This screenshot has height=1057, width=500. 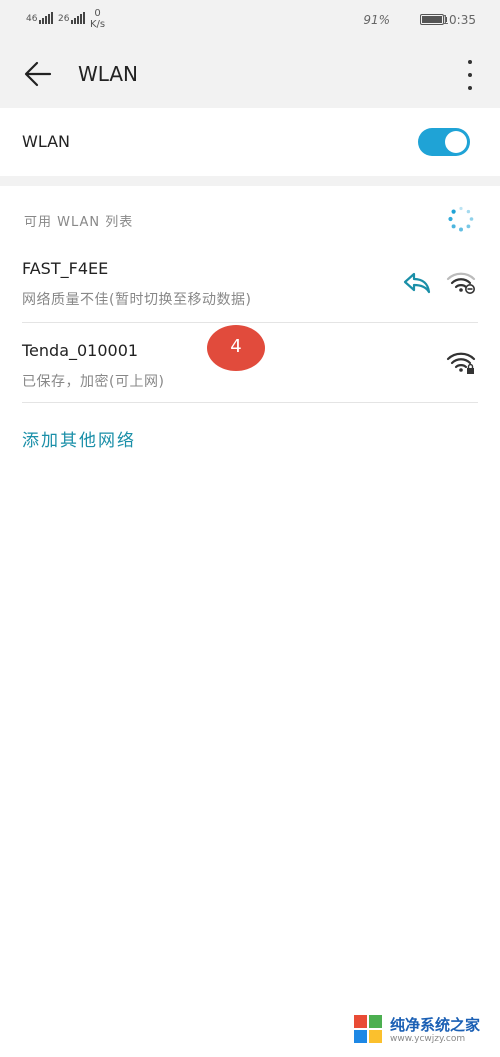 What do you see at coordinates (461, 219) in the screenshot?
I see `loading-spinner-icon` at bounding box center [461, 219].